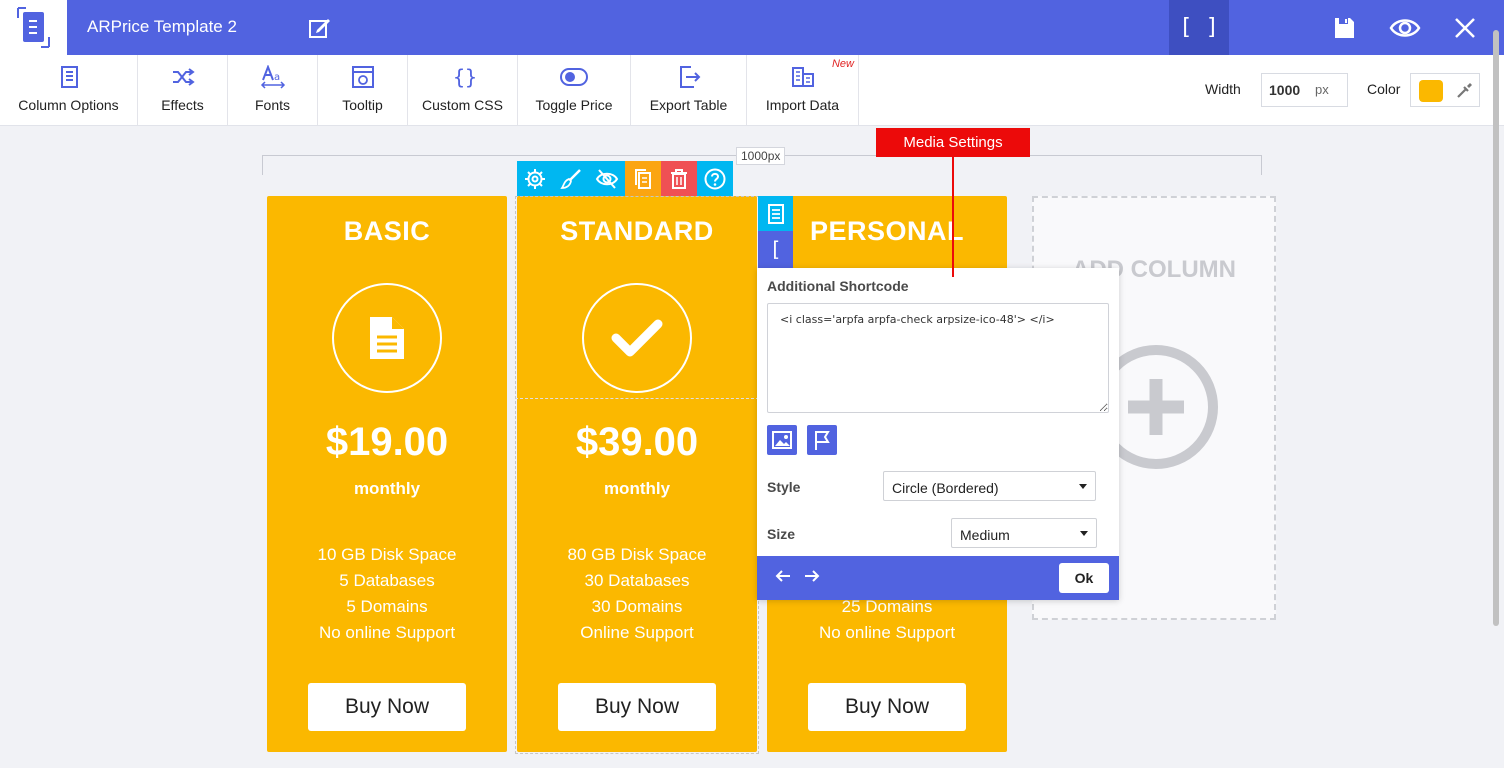 This screenshot has width=1504, height=768. I want to click on custom-css-button: {} Custom CSS, so click(463, 90).